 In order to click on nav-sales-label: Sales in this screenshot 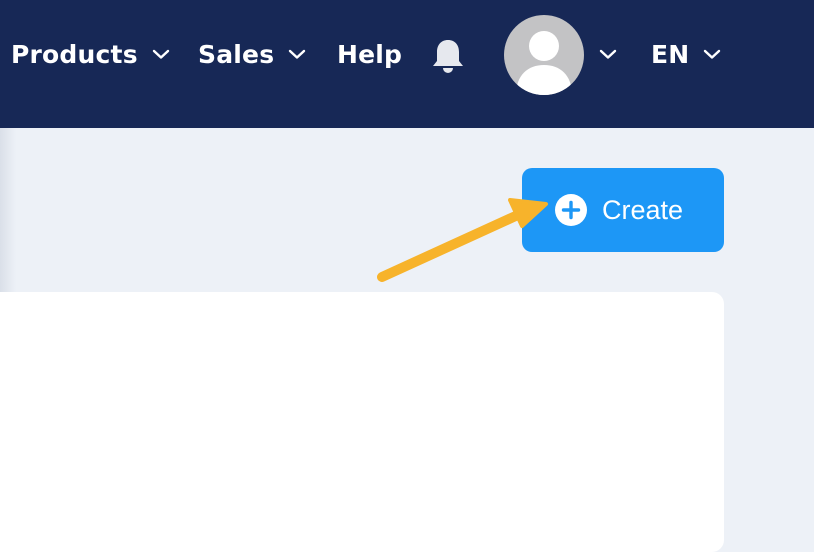, I will do `click(236, 54)`.